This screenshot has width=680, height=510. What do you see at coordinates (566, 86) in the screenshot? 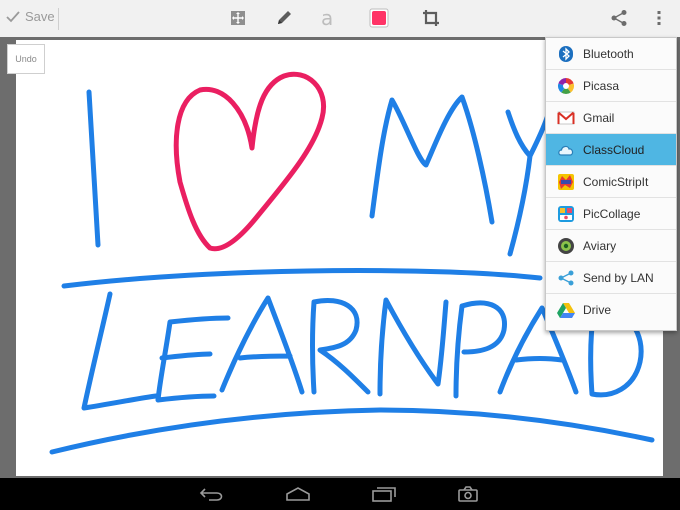
I see `picasa-icon` at bounding box center [566, 86].